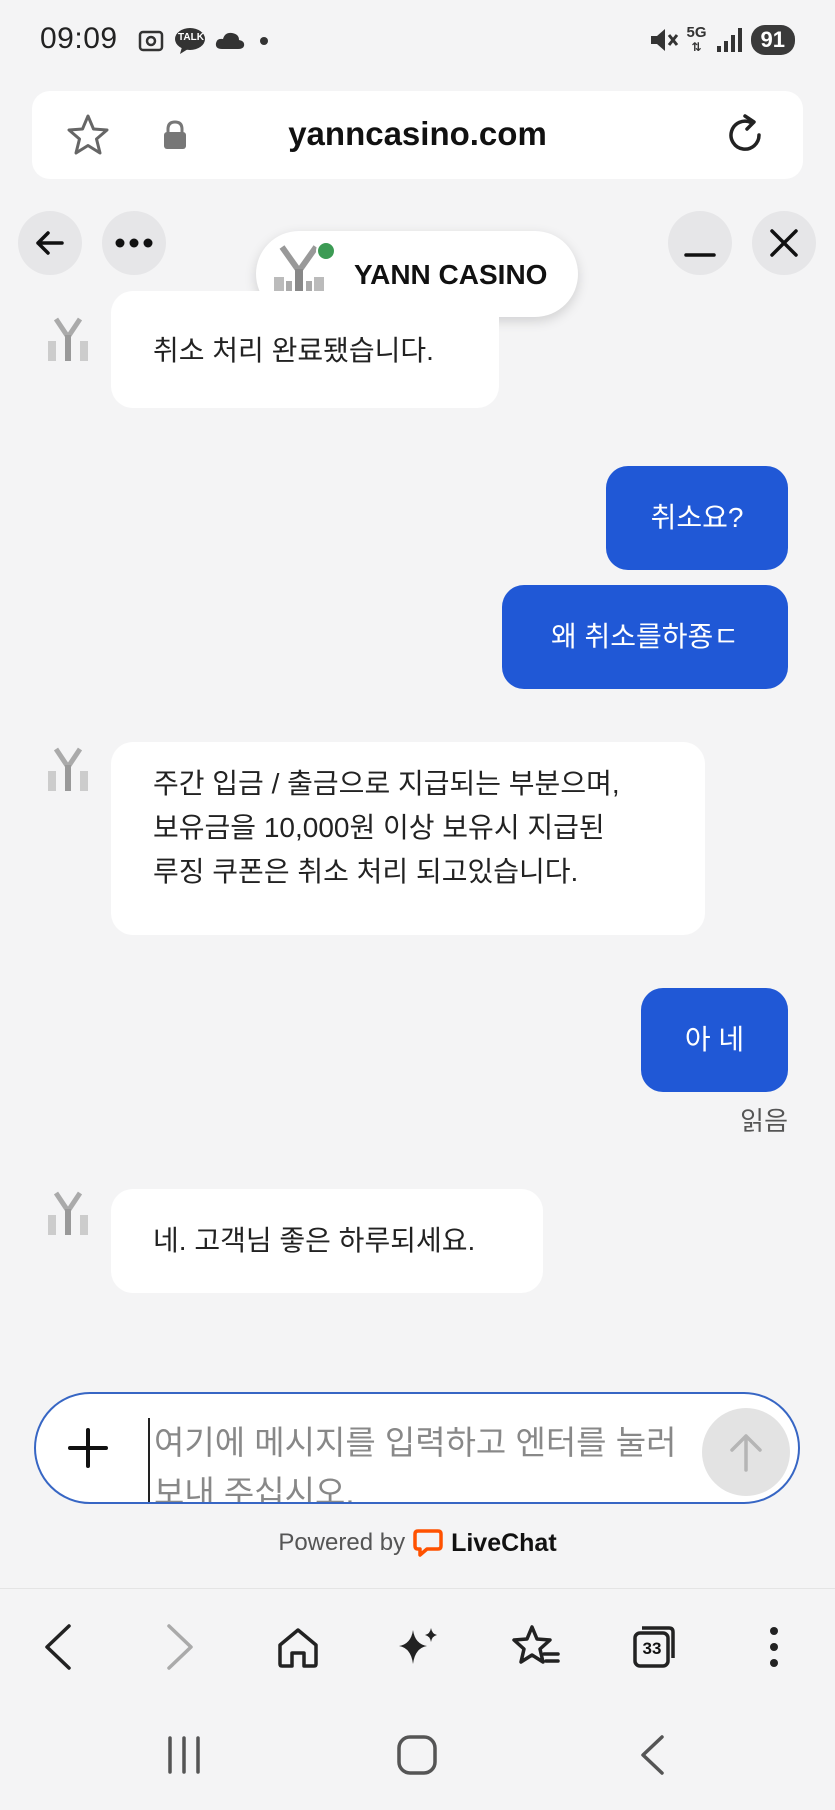  Describe the element at coordinates (696, 32) in the screenshot. I see `network-label: 5G` at that location.